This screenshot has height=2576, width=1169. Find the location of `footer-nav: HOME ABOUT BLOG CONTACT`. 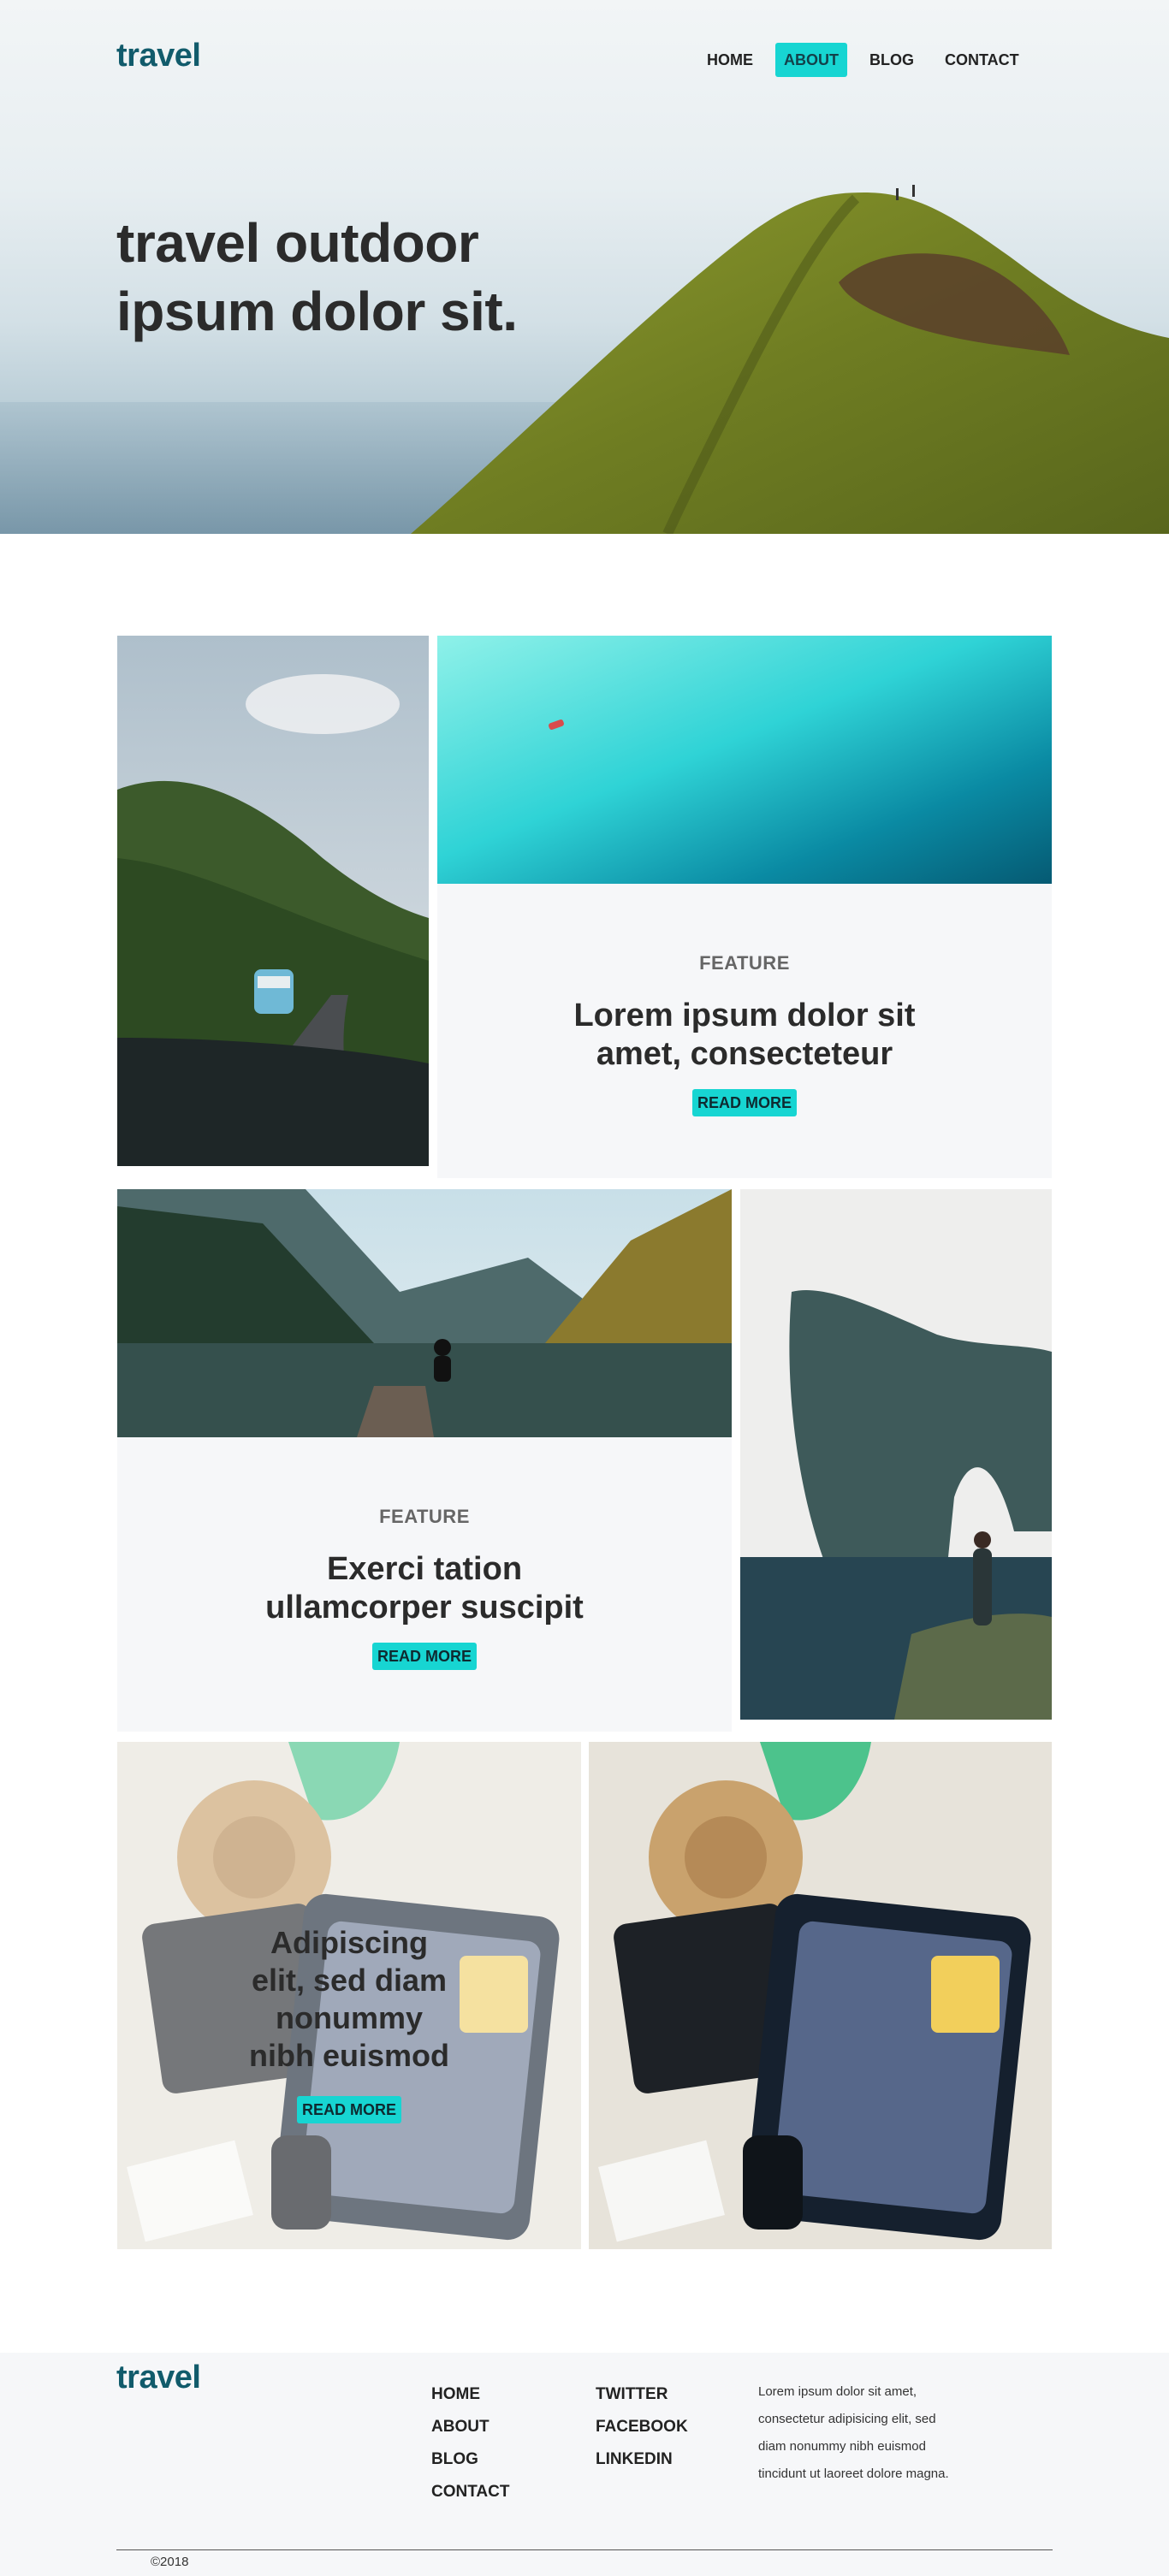

footer-nav: HOME ABOUT BLOG CONTACT is located at coordinates (470, 2443).